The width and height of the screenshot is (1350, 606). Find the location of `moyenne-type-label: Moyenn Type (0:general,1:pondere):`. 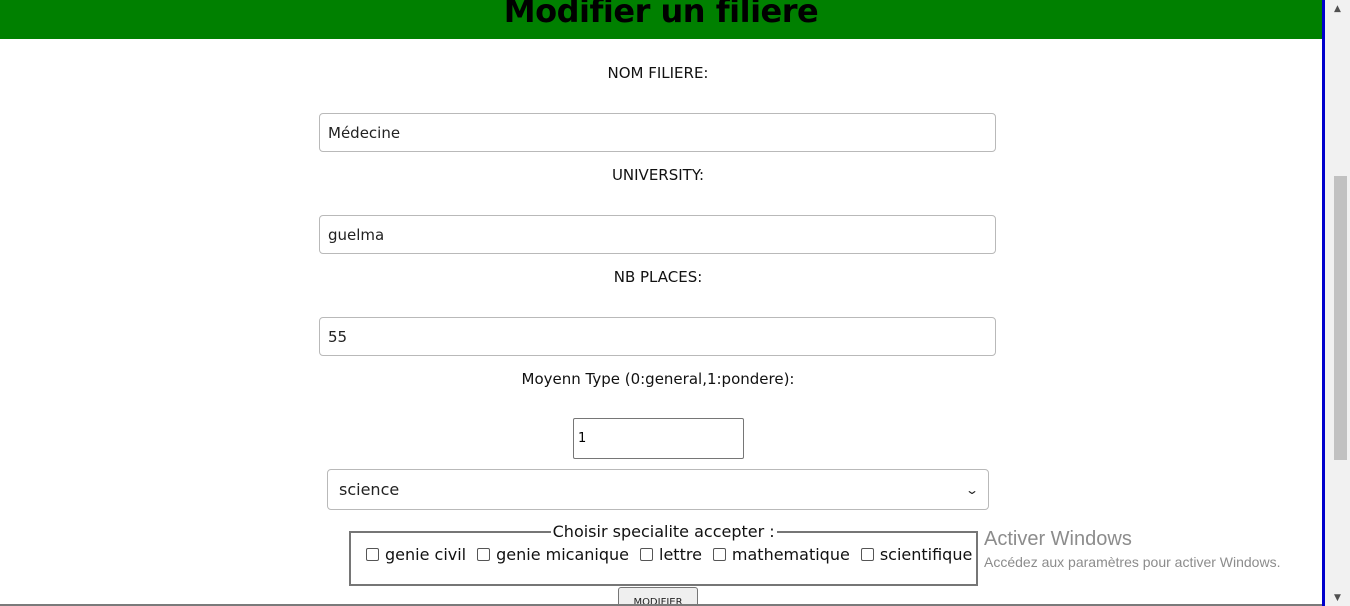

moyenne-type-label: Moyenn Type (0:general,1:pondere): is located at coordinates (658, 379).